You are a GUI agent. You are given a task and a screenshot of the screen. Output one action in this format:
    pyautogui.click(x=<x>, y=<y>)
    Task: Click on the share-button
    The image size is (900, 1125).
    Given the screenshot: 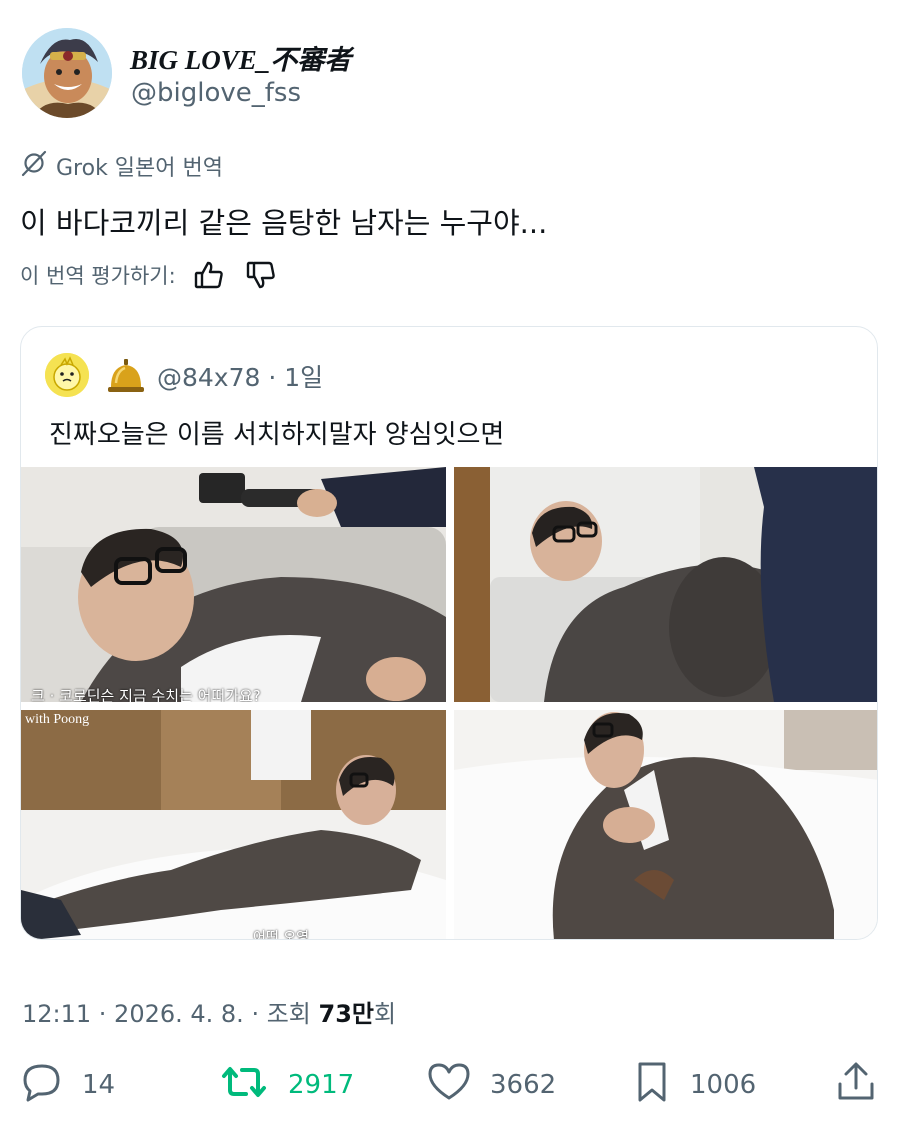 What is the action you would take?
    pyautogui.click(x=856, y=1085)
    